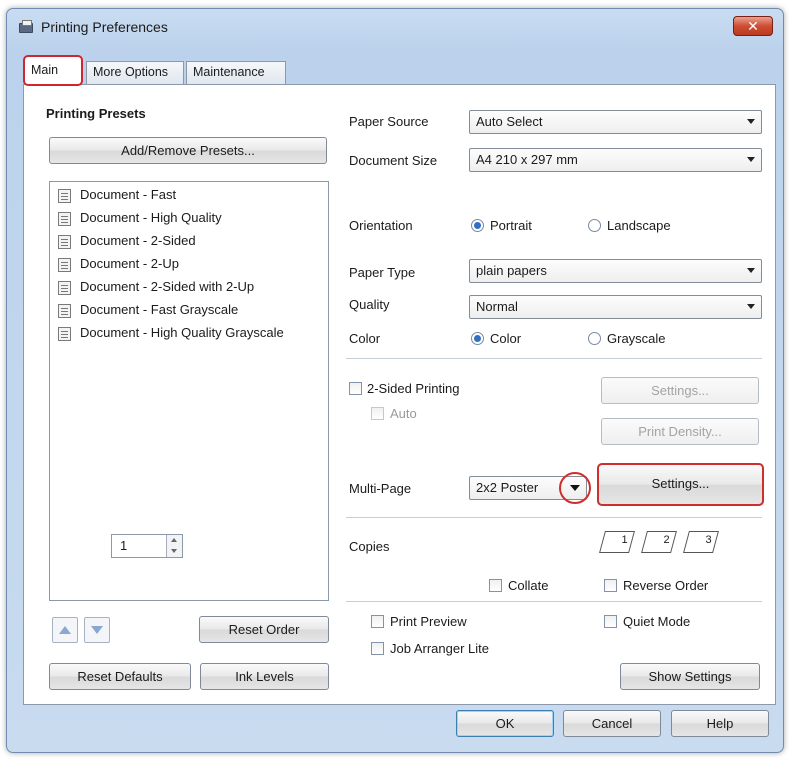  What do you see at coordinates (440, 648) in the screenshot?
I see `job-arranger-lite-label: Job Arranger Lite` at bounding box center [440, 648].